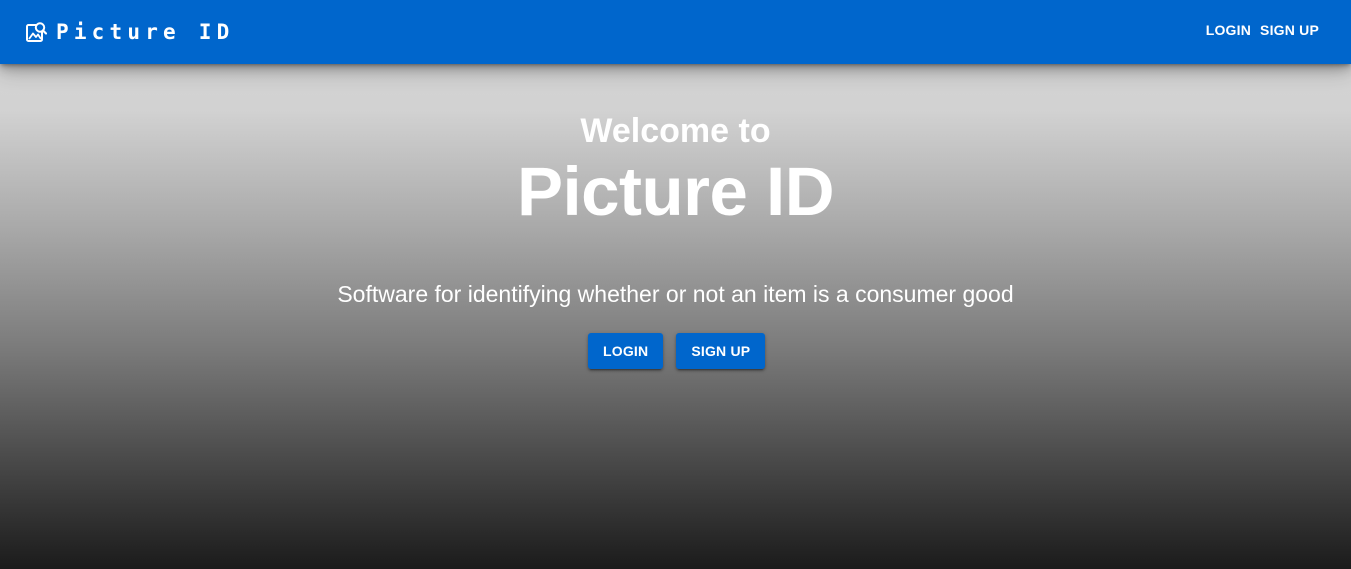 This screenshot has height=569, width=1351. What do you see at coordinates (675, 191) in the screenshot?
I see `page-title: Picture ID` at bounding box center [675, 191].